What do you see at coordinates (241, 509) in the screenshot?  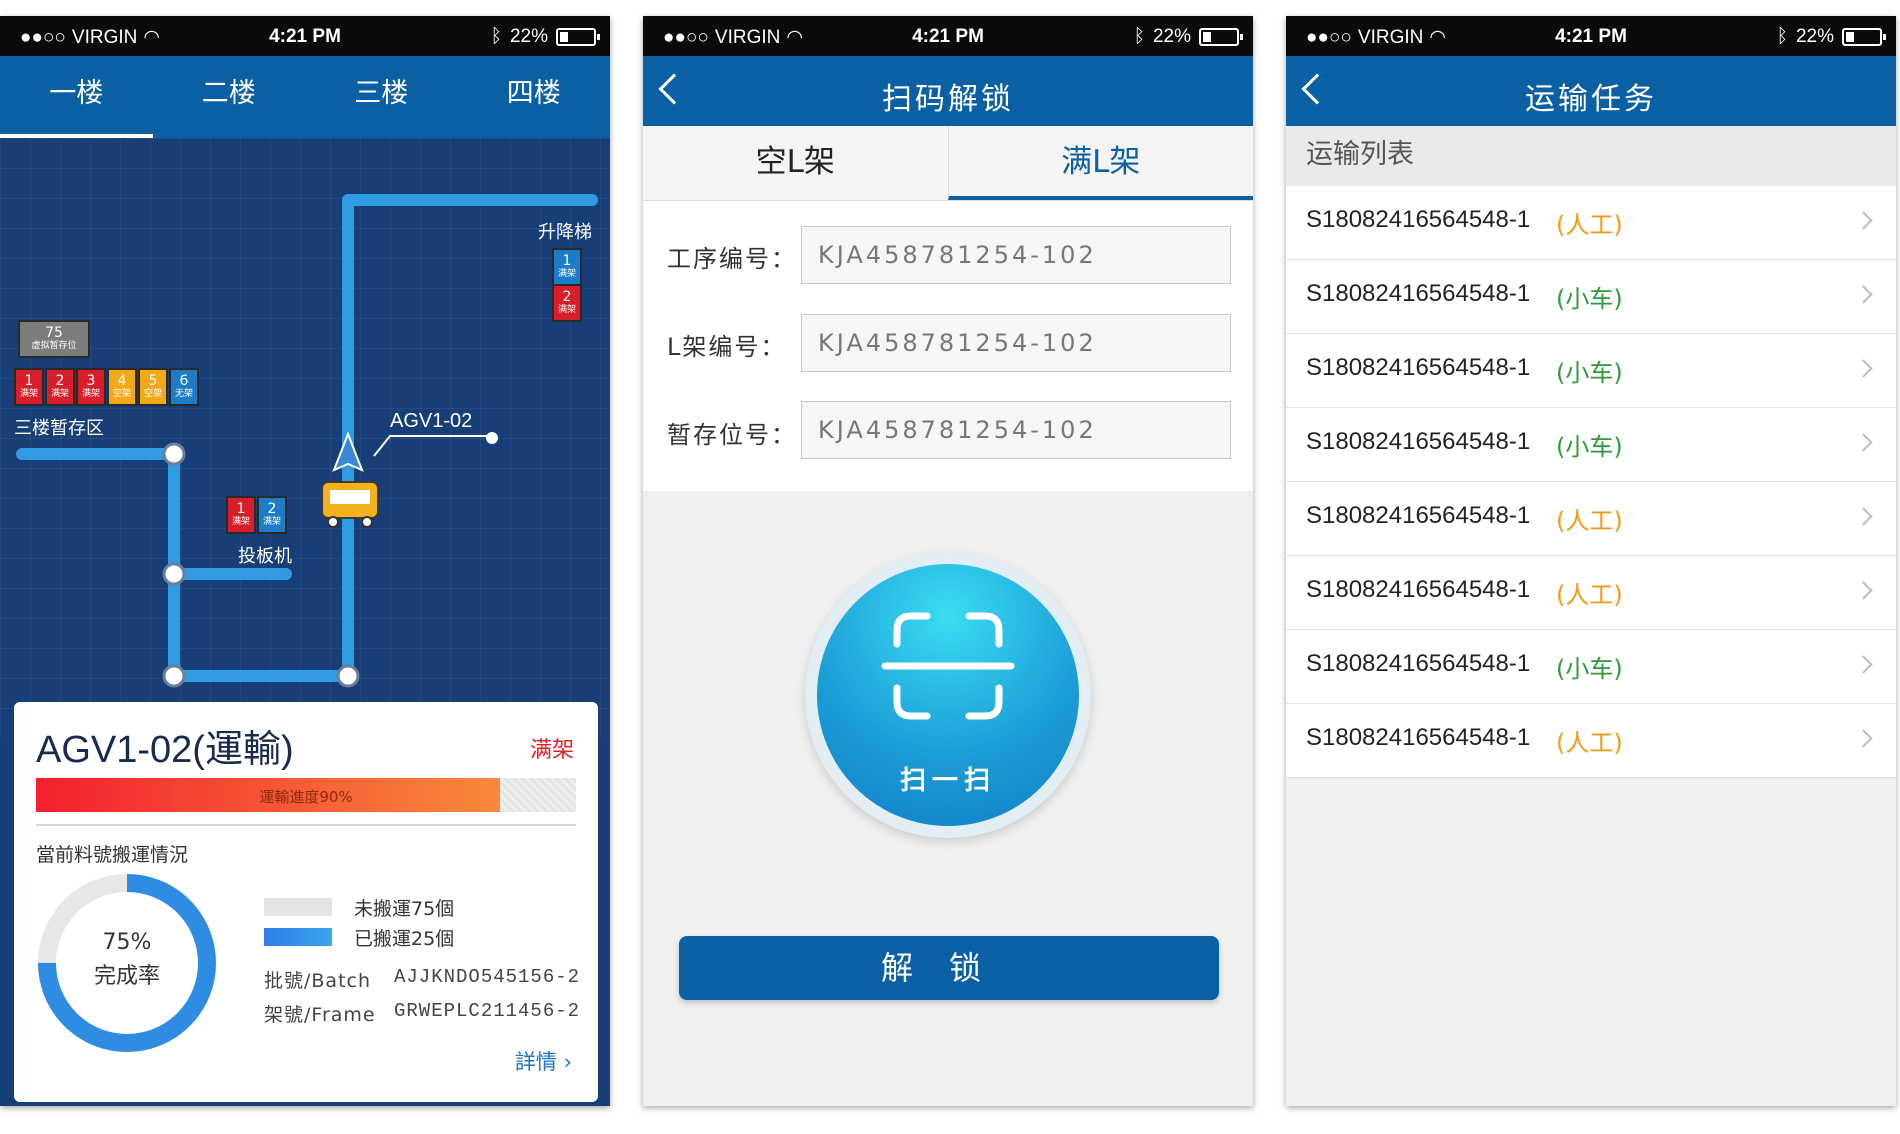 I see `slot-number: 1` at bounding box center [241, 509].